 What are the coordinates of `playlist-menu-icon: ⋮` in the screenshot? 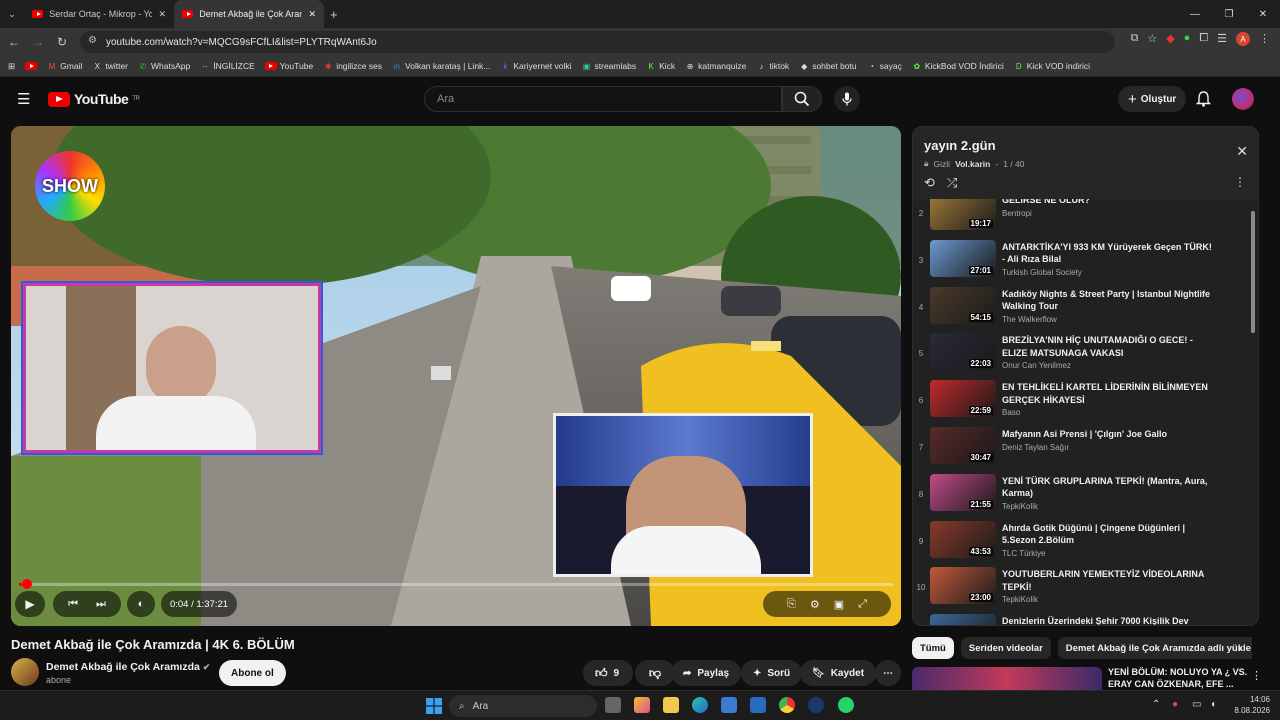 It's located at (1240, 182).